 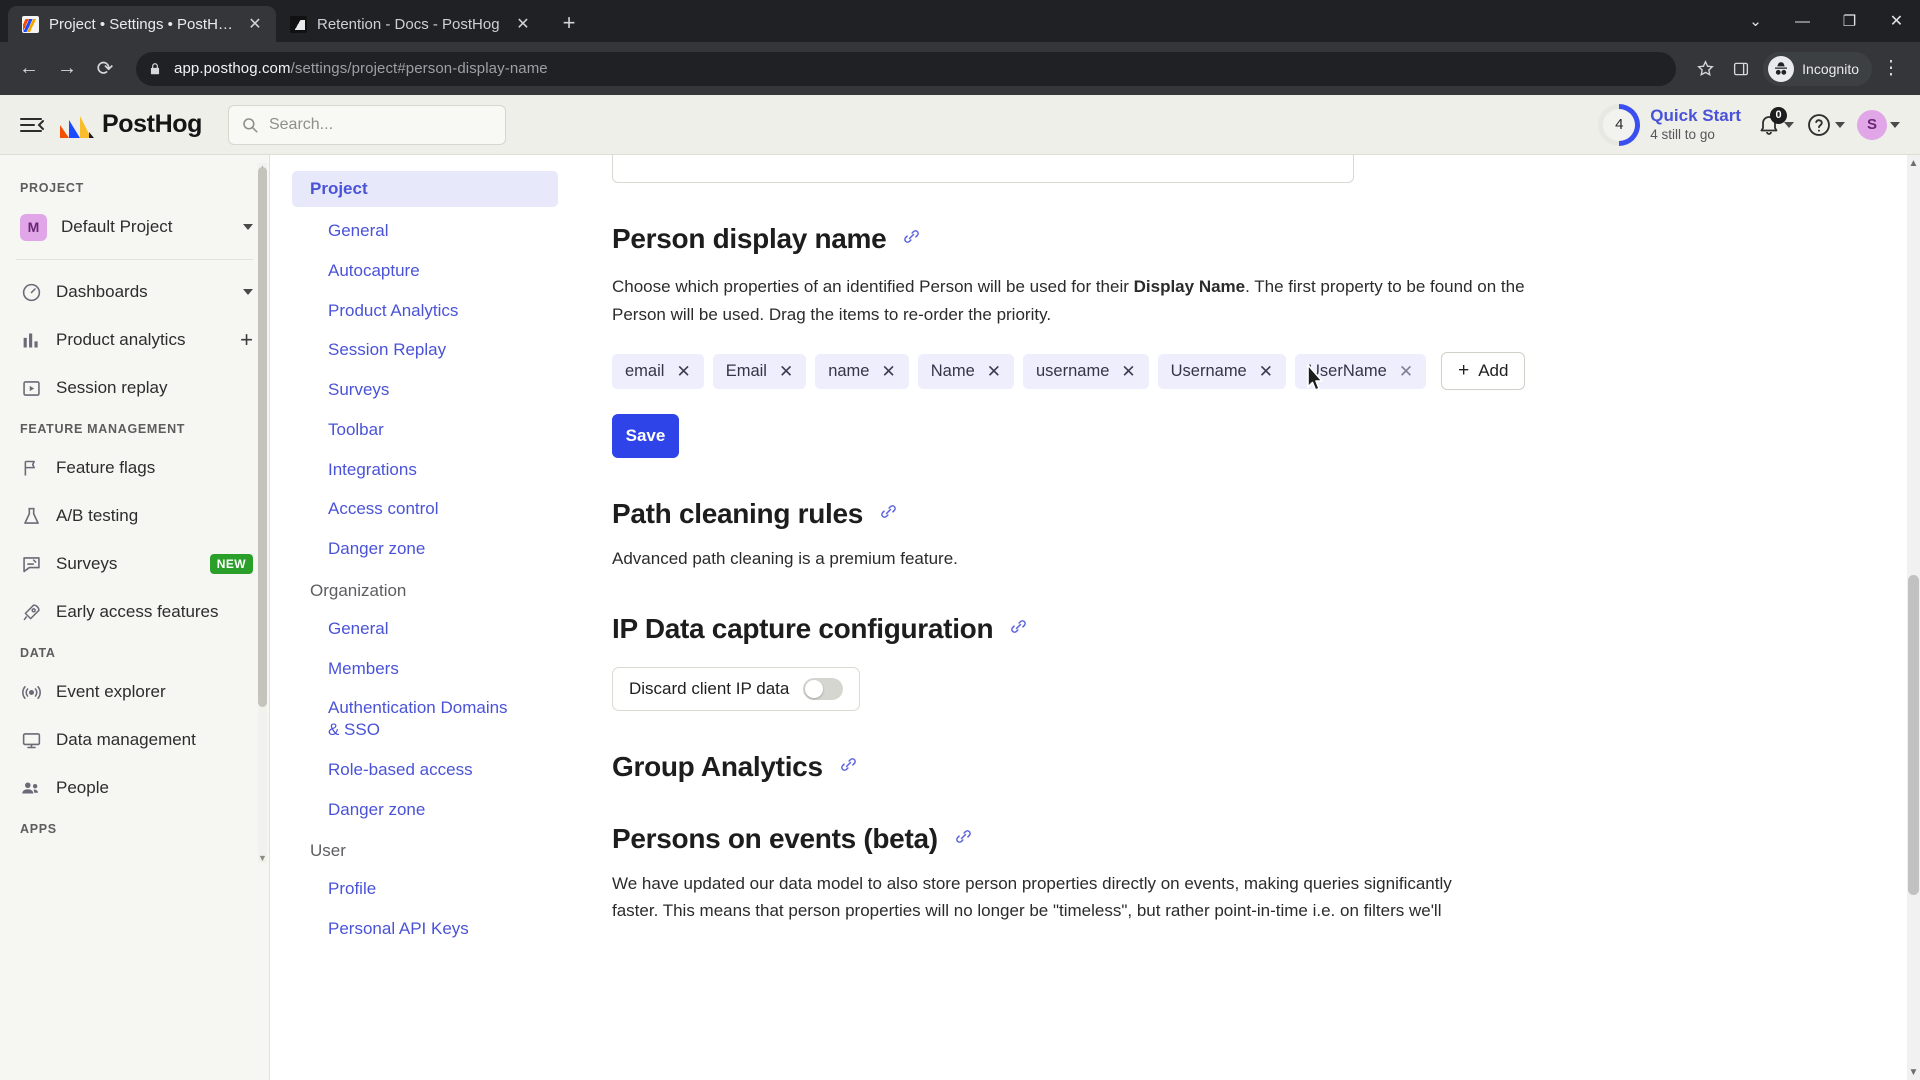 I want to click on settings-nav-header-user: User, so click(x=328, y=851).